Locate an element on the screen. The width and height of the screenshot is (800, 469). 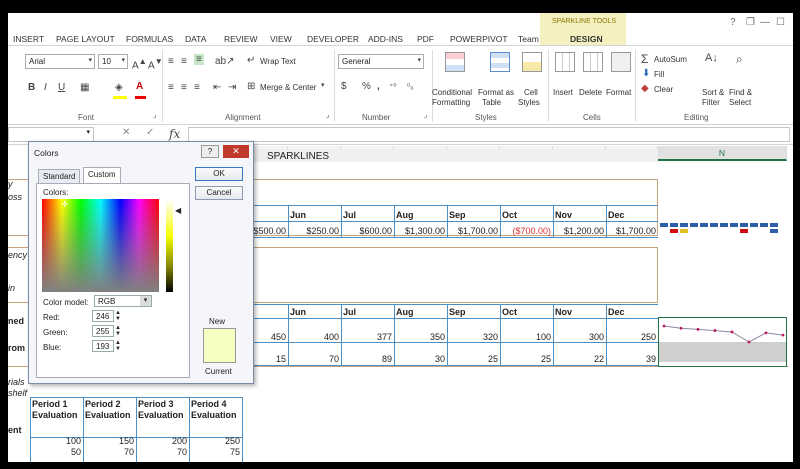
minimize-icon: — is located at coordinates (765, 22).